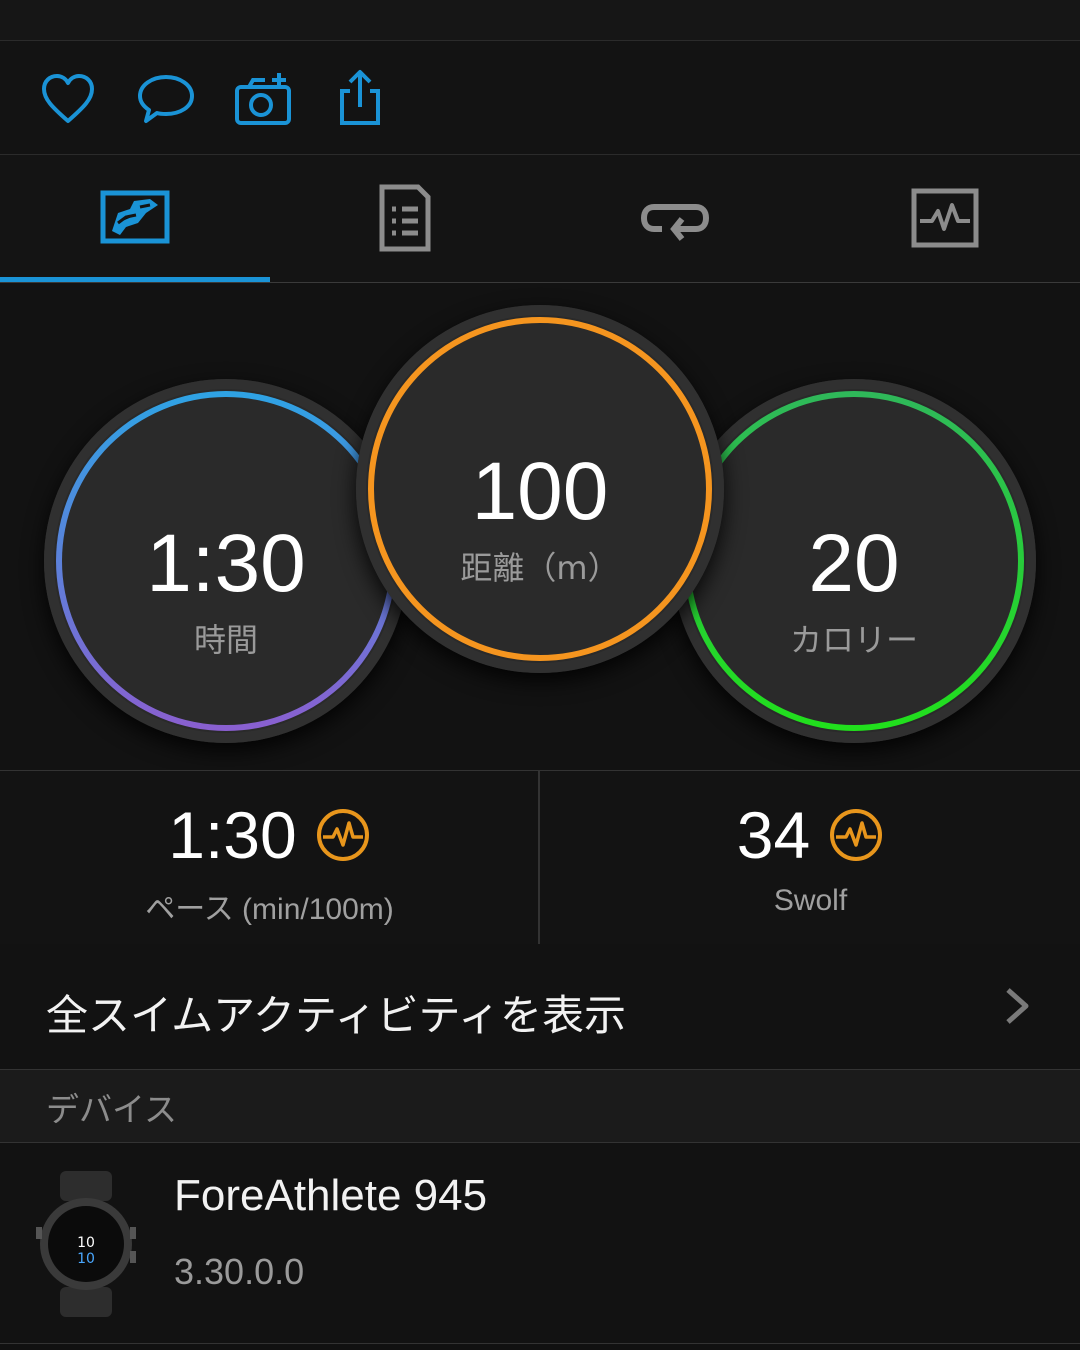 The height and width of the screenshot is (1350, 1080). I want to click on tab-bar, so click(540, 219).